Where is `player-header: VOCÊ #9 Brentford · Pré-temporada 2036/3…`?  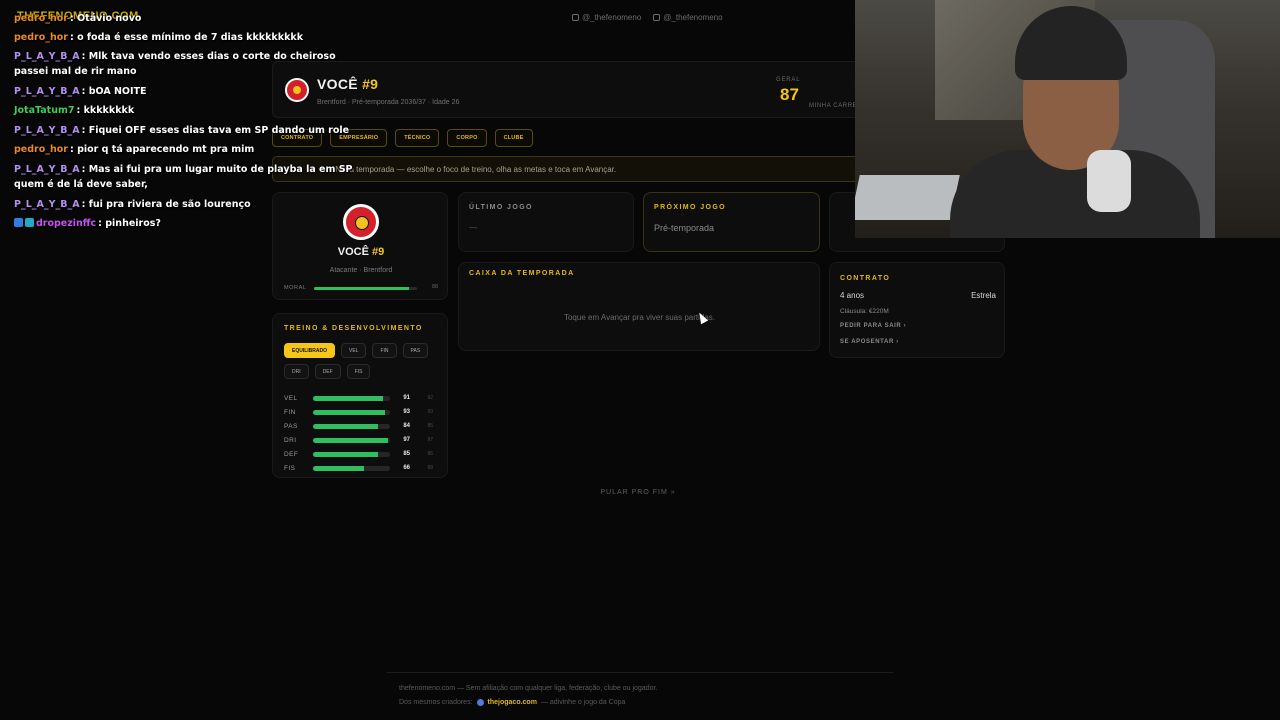 player-header: VOCÊ #9 Brentford · Pré-temporada 2036/3… is located at coordinates (572, 89).